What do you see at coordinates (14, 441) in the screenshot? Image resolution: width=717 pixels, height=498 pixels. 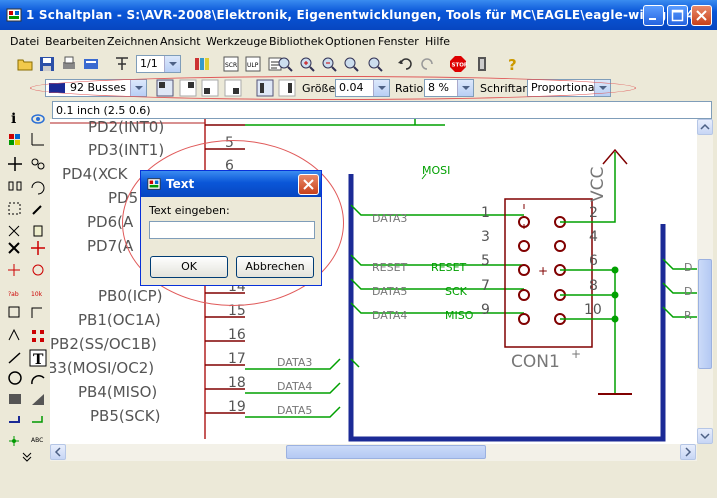 I see `junction-icon` at bounding box center [14, 441].